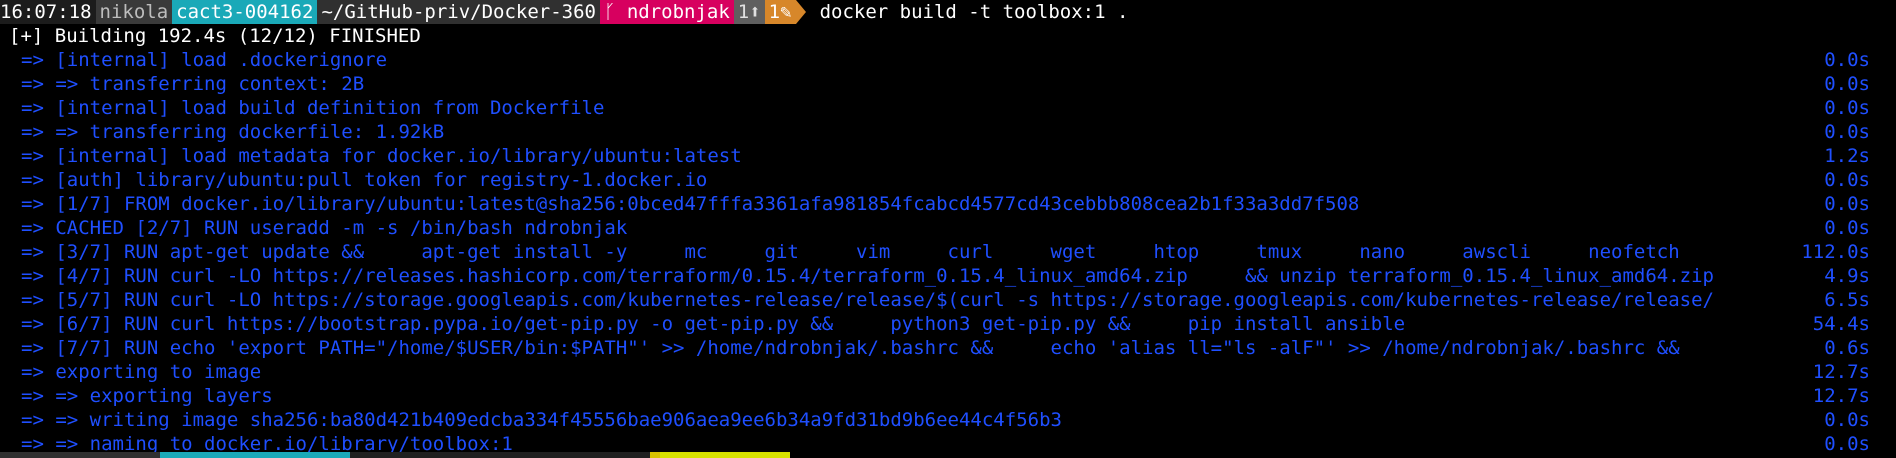 The height and width of the screenshot is (458, 1896). I want to click on prompt-branch-name: ndrobnjak, so click(672, 12).